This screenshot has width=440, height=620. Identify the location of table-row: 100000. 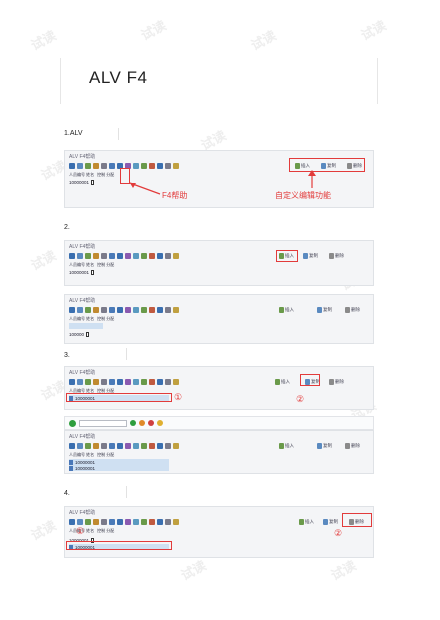
(79, 334).